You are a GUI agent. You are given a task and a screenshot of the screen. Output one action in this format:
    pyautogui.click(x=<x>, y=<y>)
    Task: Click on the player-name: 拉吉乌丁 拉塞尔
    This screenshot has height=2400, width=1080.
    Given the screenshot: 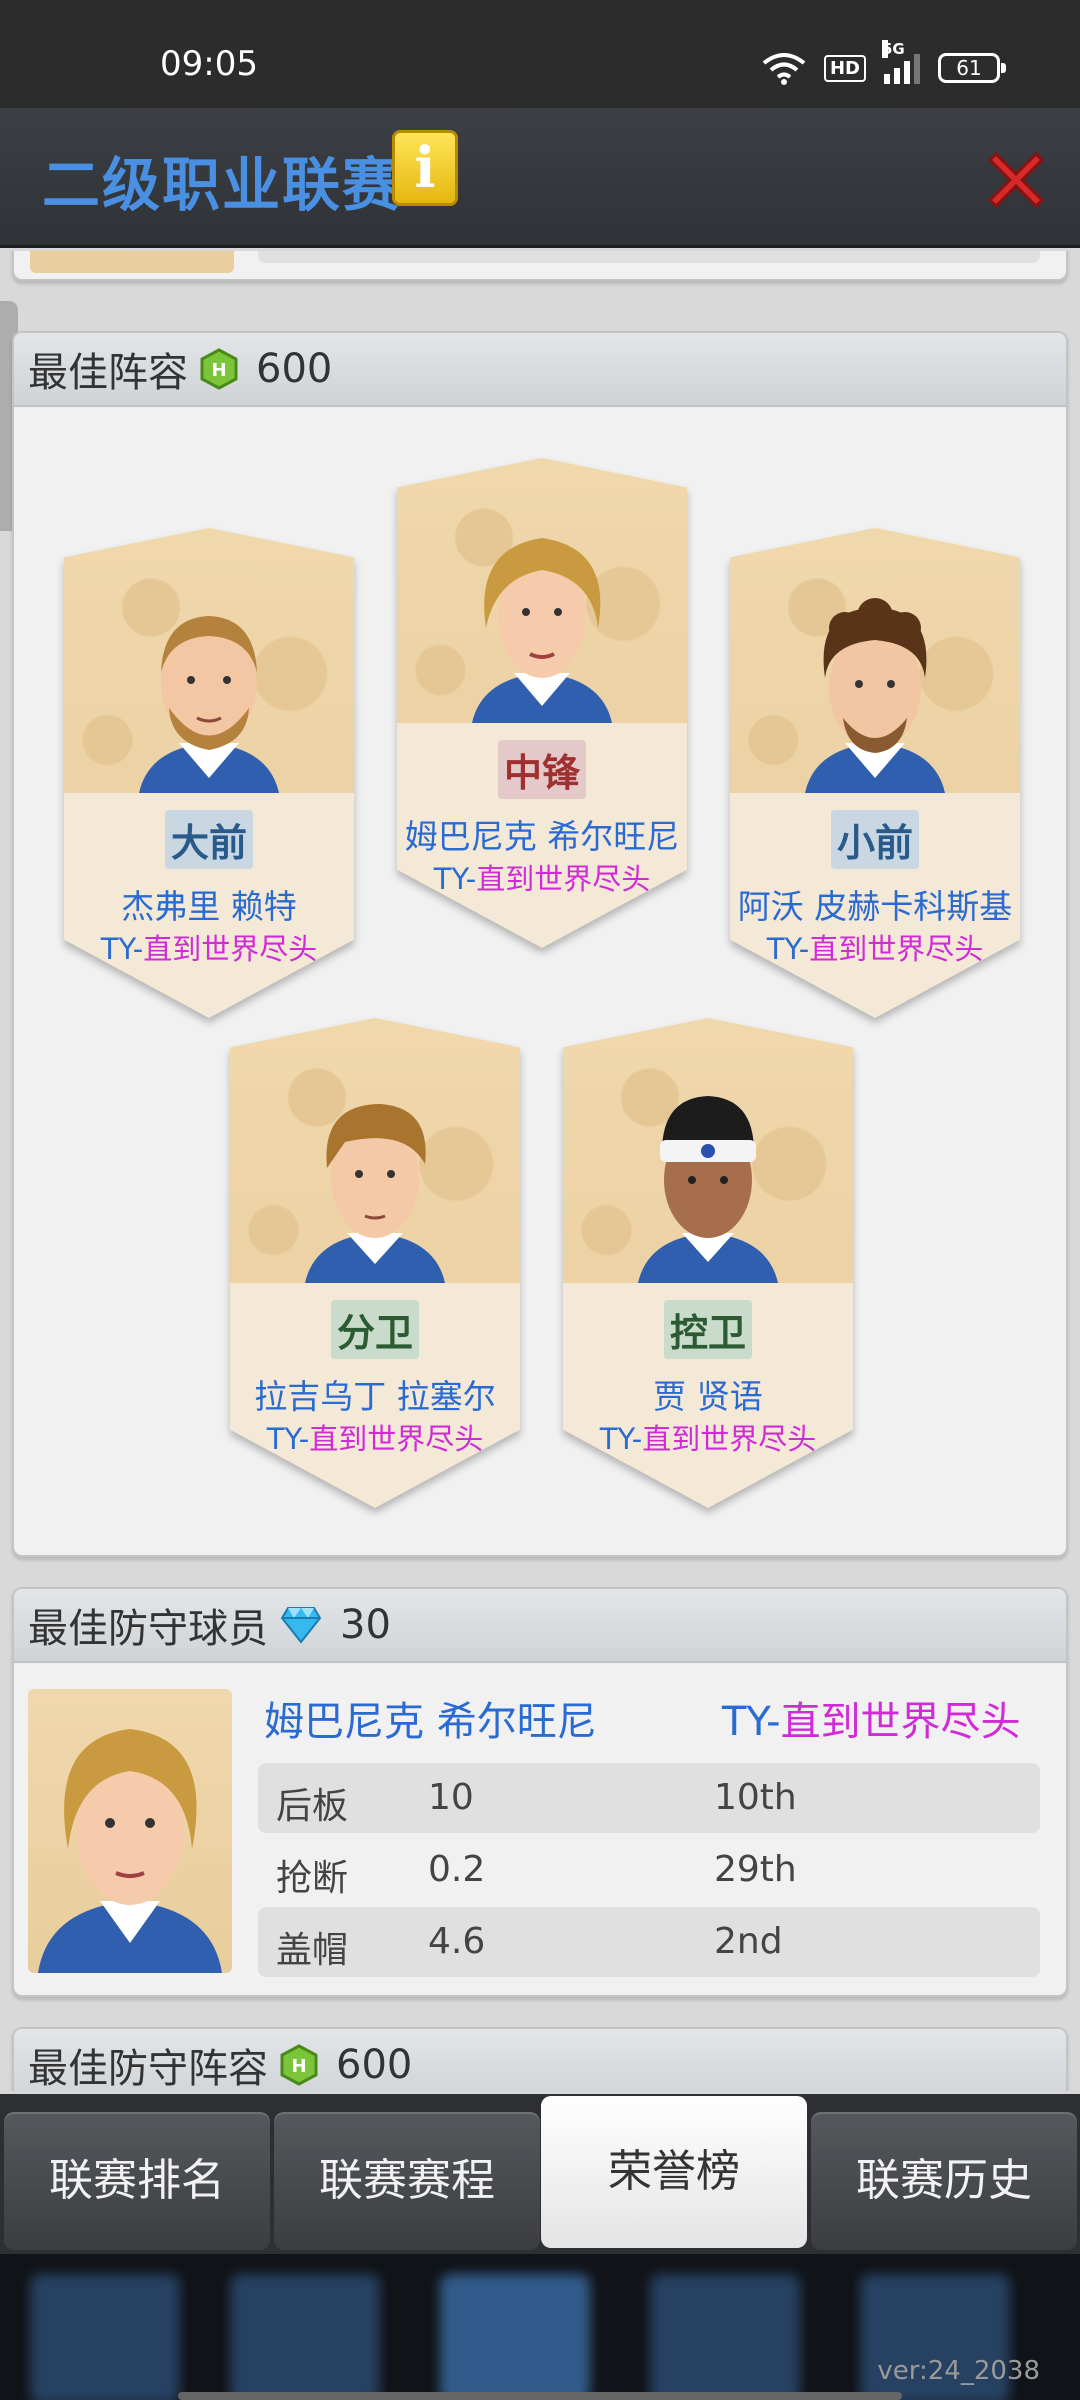 What is the action you would take?
    pyautogui.click(x=375, y=1396)
    